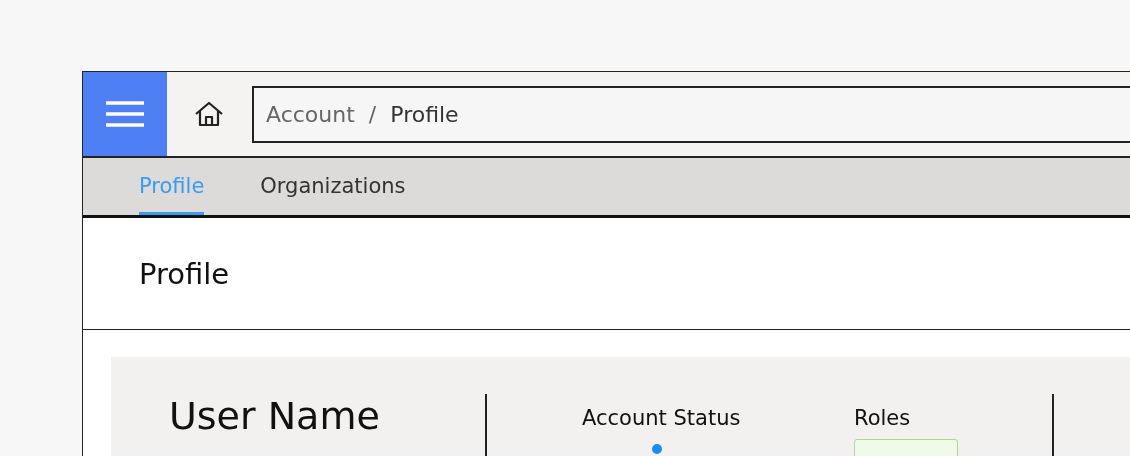 This screenshot has width=1130, height=456. What do you see at coordinates (333, 186) in the screenshot?
I see `tab: Organizations` at bounding box center [333, 186].